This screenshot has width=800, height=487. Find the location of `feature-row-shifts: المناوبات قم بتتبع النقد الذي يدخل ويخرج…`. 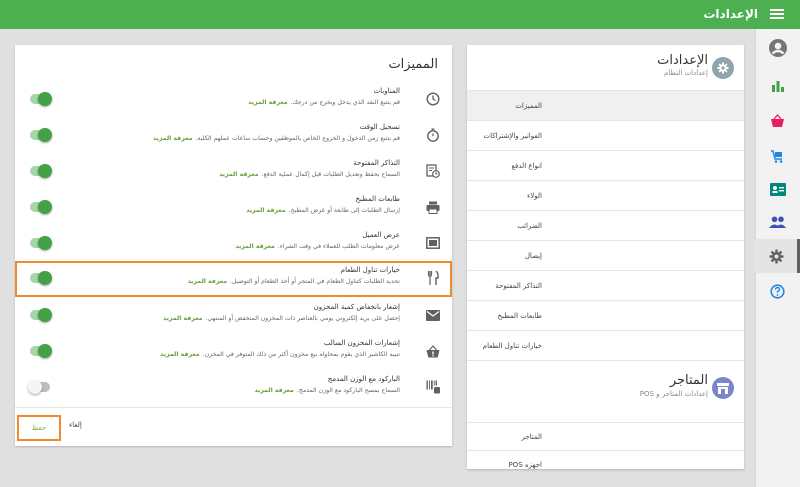

feature-row-shifts: المناوبات قم بتتبع النقد الذي يدخل ويخرج… is located at coordinates (233, 100).